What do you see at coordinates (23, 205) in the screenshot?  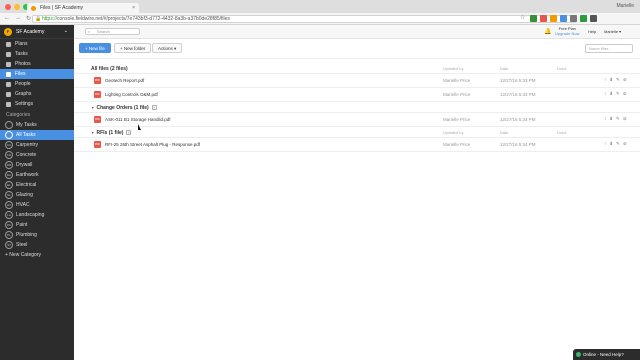 I see `category-label: HVAC` at bounding box center [23, 205].